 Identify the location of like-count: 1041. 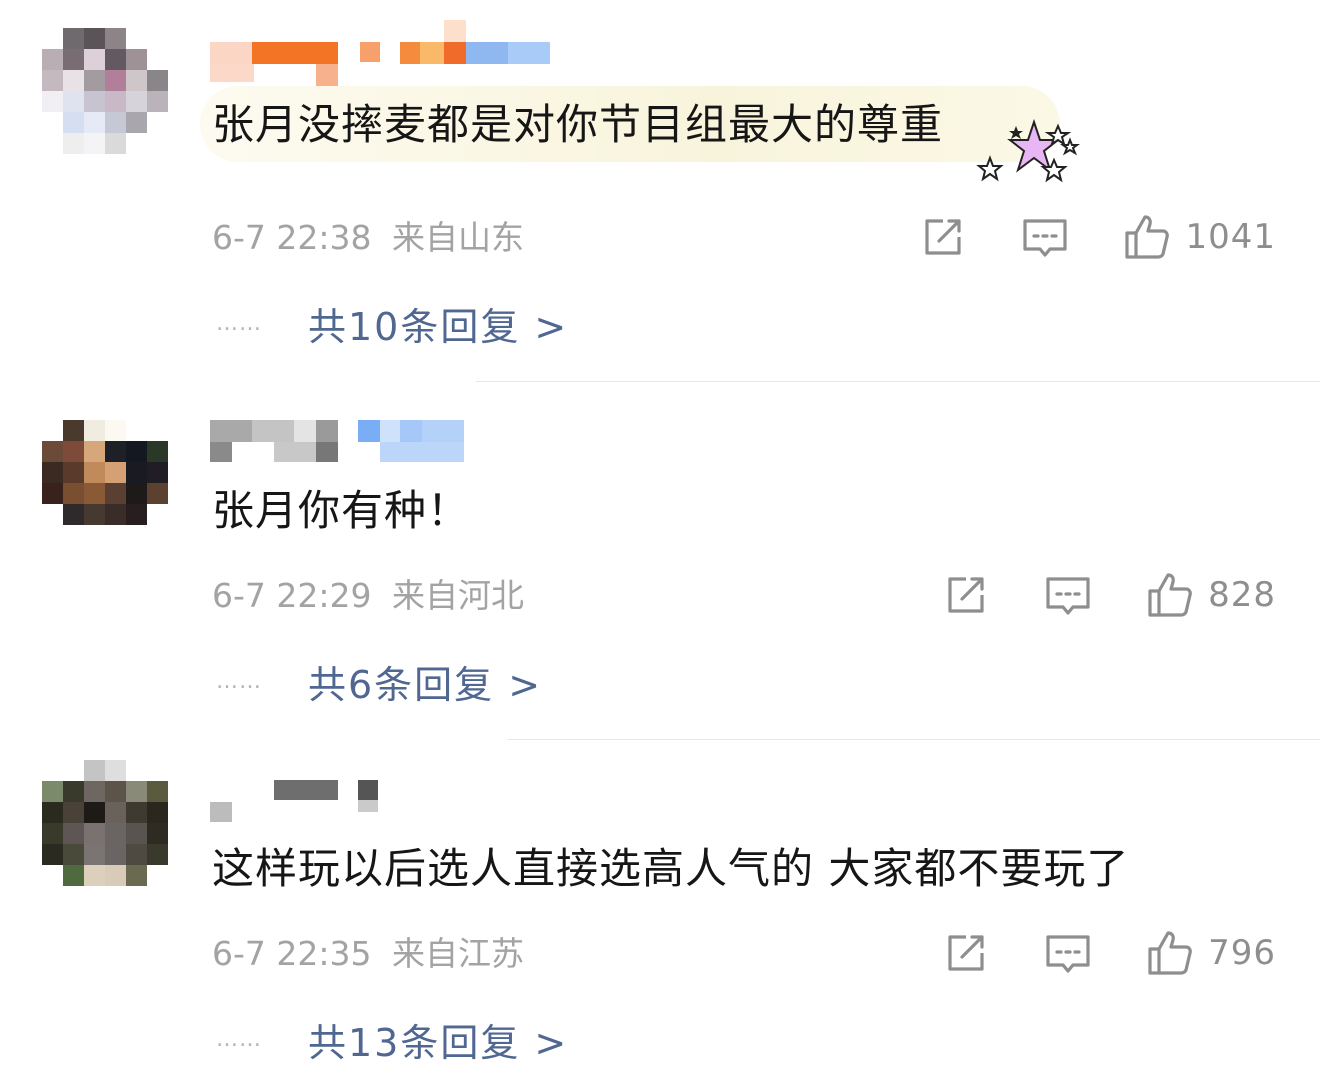
(1230, 237).